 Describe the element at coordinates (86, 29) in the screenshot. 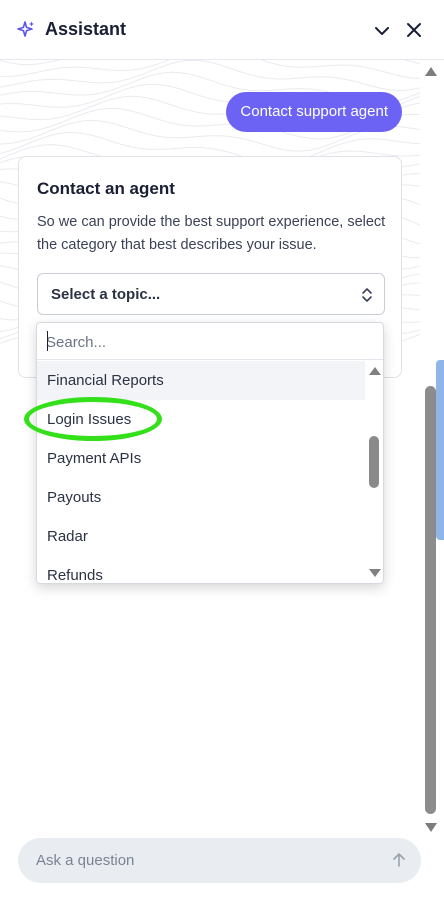

I see `assistant-title: Assistant` at that location.